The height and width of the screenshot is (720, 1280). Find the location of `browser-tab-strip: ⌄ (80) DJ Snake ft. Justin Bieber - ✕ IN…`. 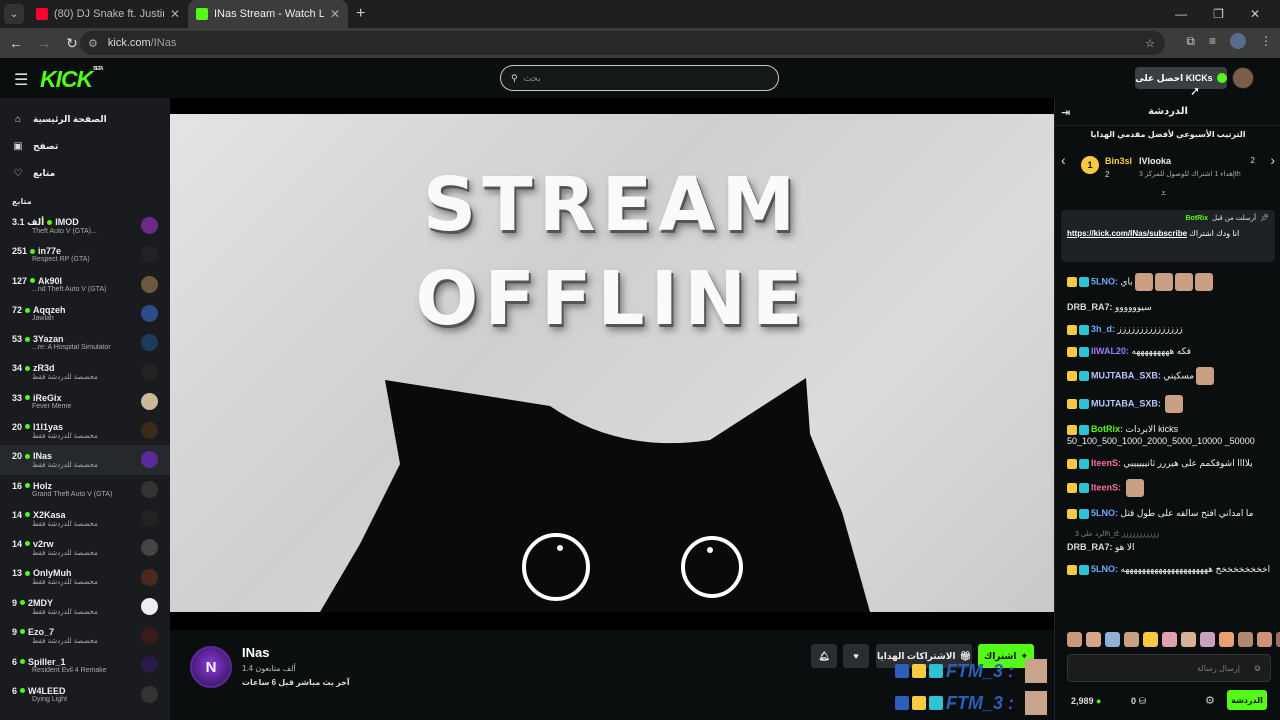

browser-tab-strip: ⌄ (80) DJ Snake ft. Justin Bieber - ✕ IN… is located at coordinates (640, 14).